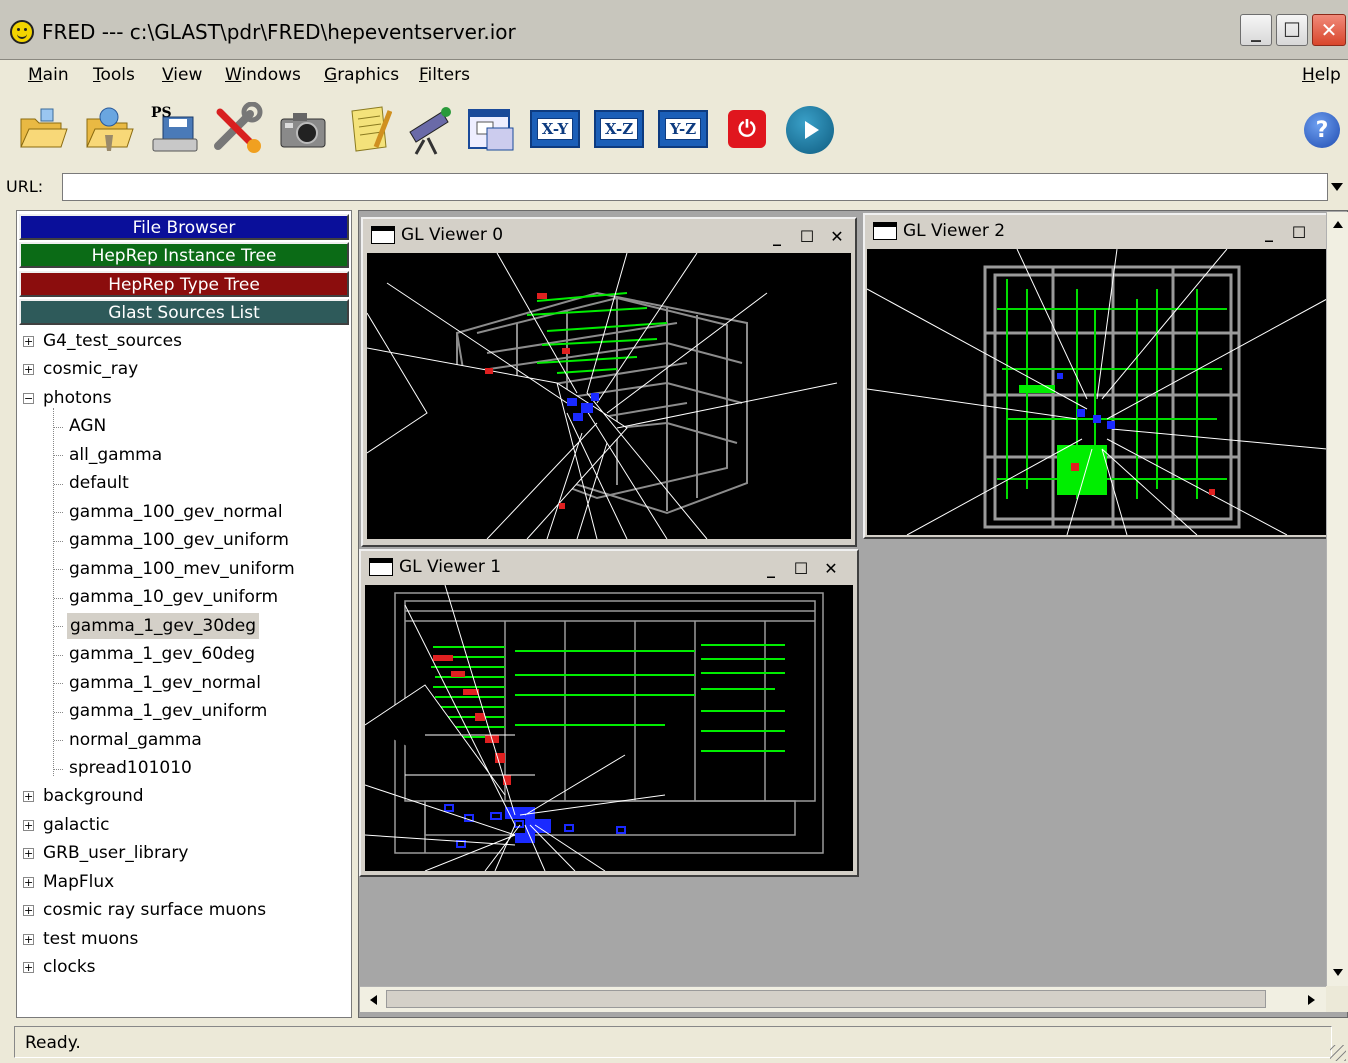 Image resolution: width=1348 pixels, height=1063 pixels. I want to click on tree-item-gamma-1-gev-uniform: gamma_1_gev_uniform, so click(168, 711).